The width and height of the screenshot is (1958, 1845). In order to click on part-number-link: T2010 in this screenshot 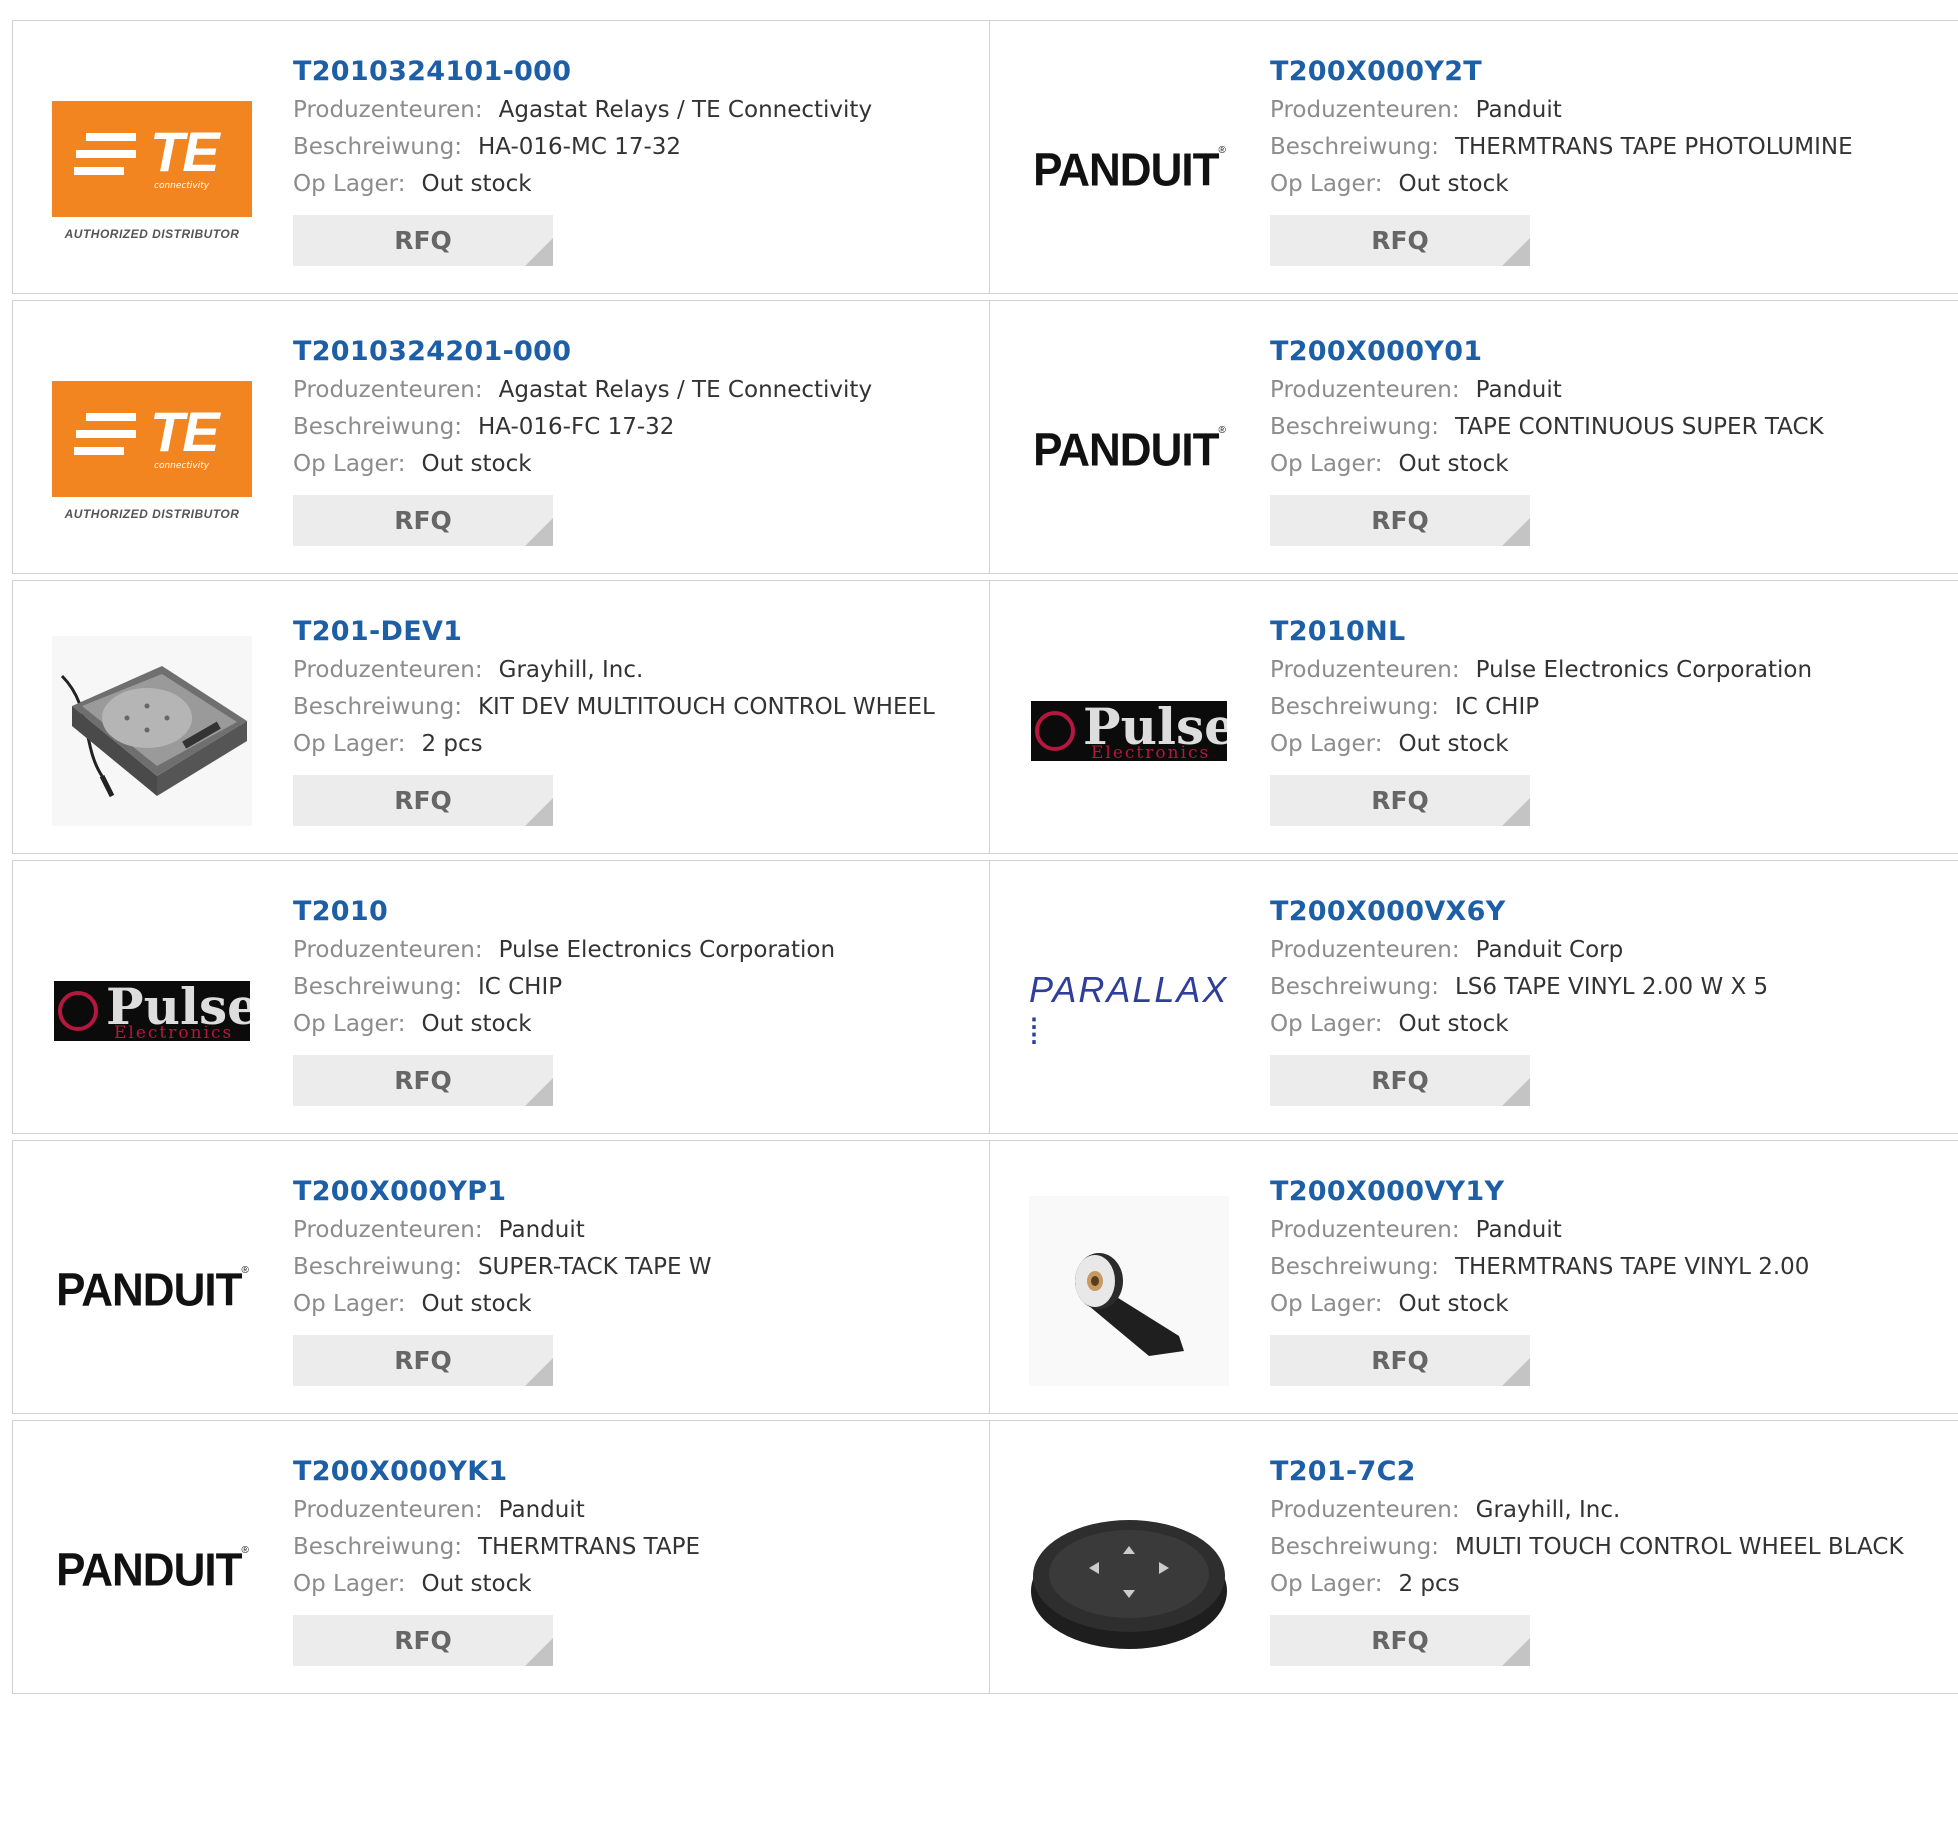, I will do `click(633, 912)`.